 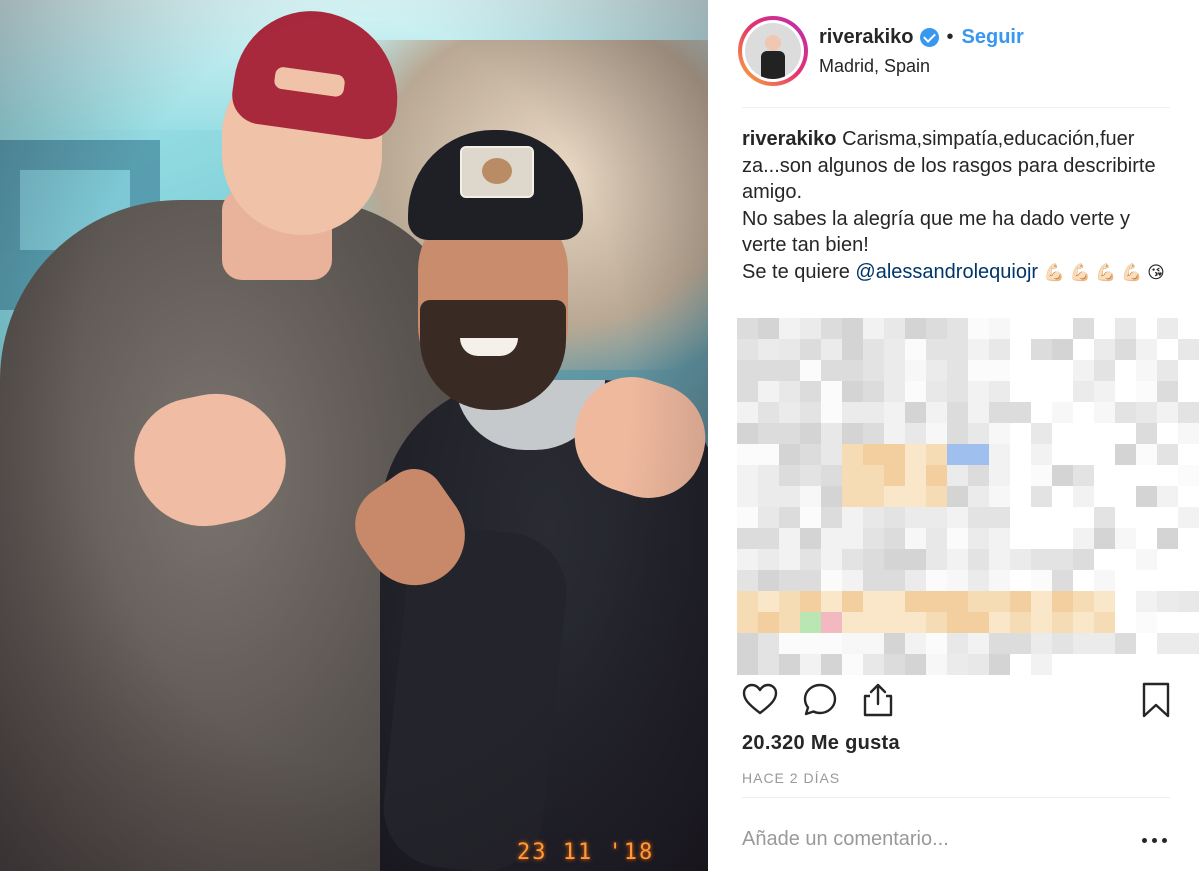 I want to click on post-header: riverakiko • Seguir Madrid, Spain, so click(x=953, y=52).